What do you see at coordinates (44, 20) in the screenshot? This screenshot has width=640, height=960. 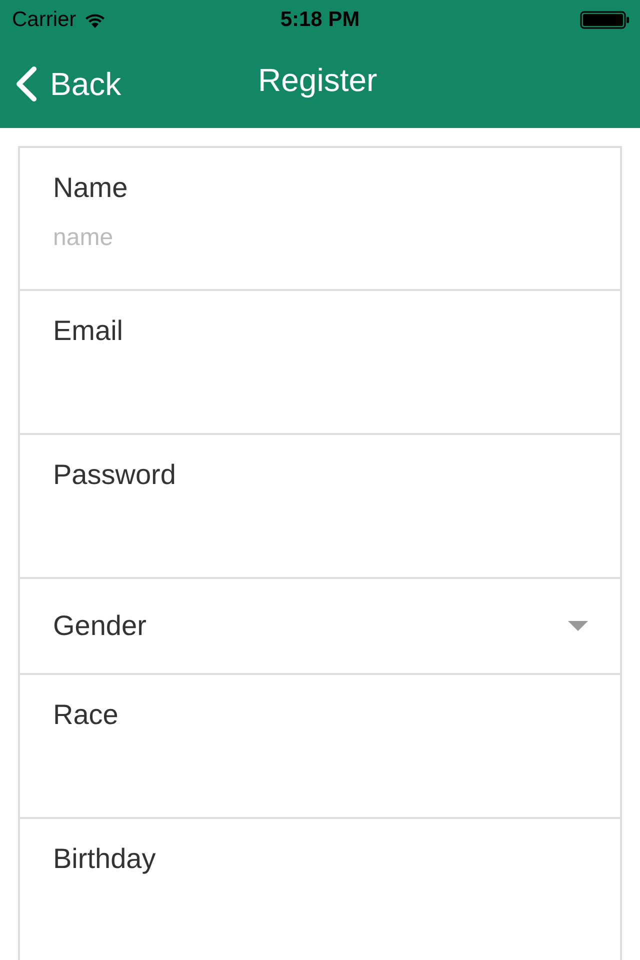 I see `carrier-name: Carrier` at bounding box center [44, 20].